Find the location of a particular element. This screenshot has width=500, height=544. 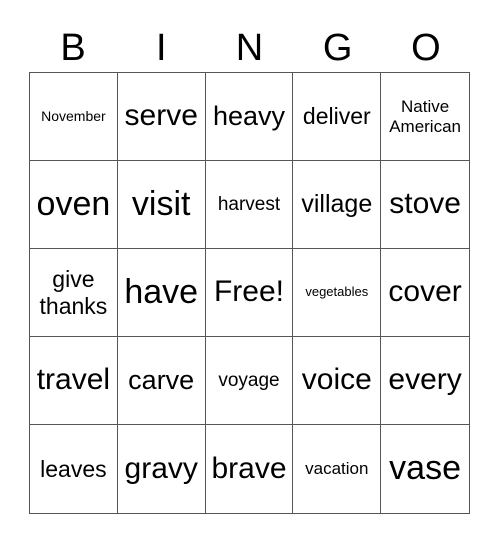

bingo-cell: voice is located at coordinates (337, 381).